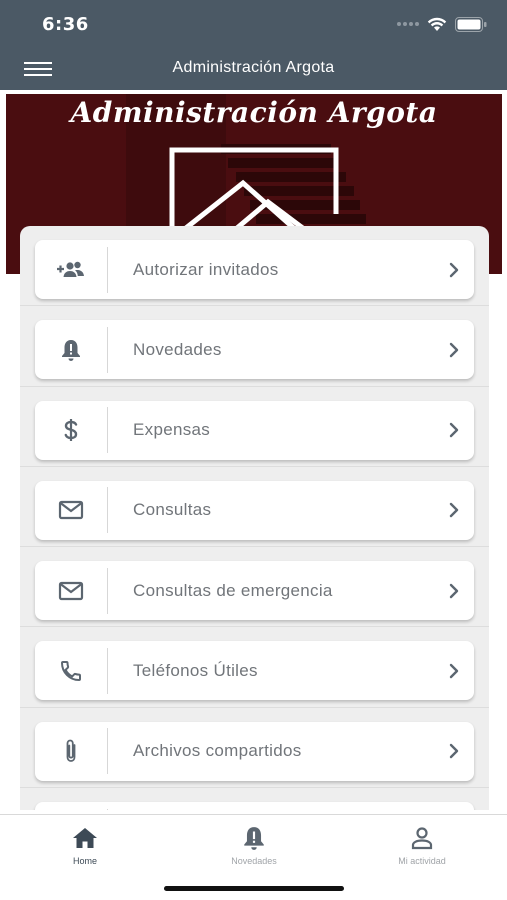 The image size is (507, 900). I want to click on nav-bar: Administración Argota, so click(253, 69).